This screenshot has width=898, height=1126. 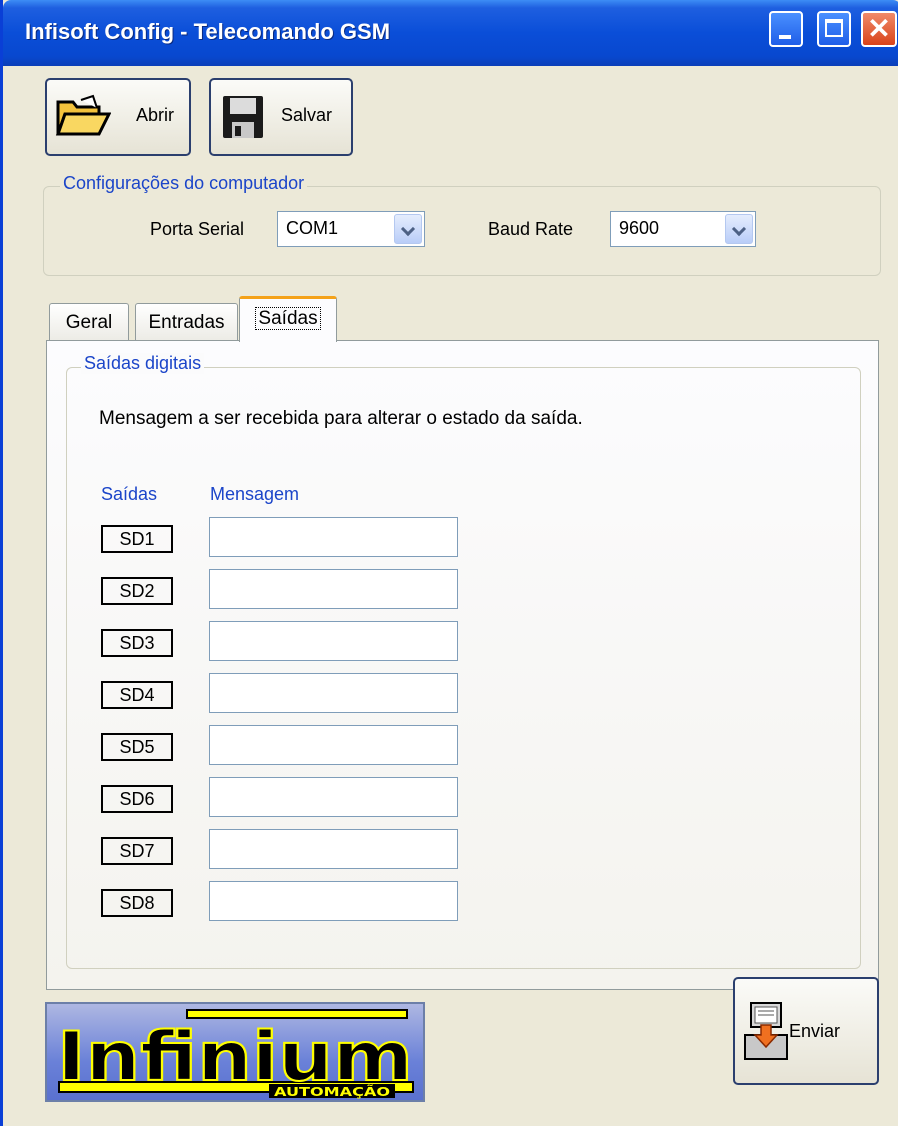 I want to click on save-button: Salvar, so click(x=281, y=117).